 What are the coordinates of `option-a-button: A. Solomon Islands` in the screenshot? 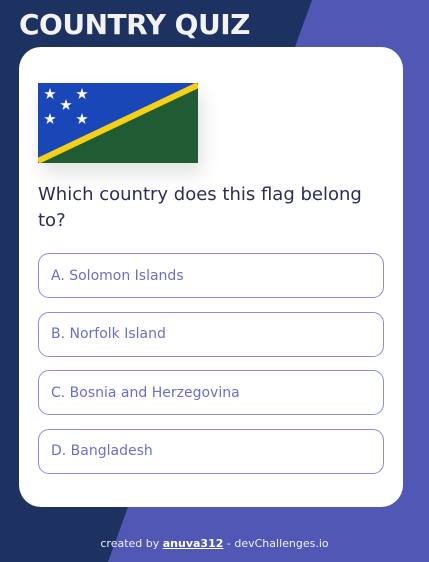 It's located at (211, 275).